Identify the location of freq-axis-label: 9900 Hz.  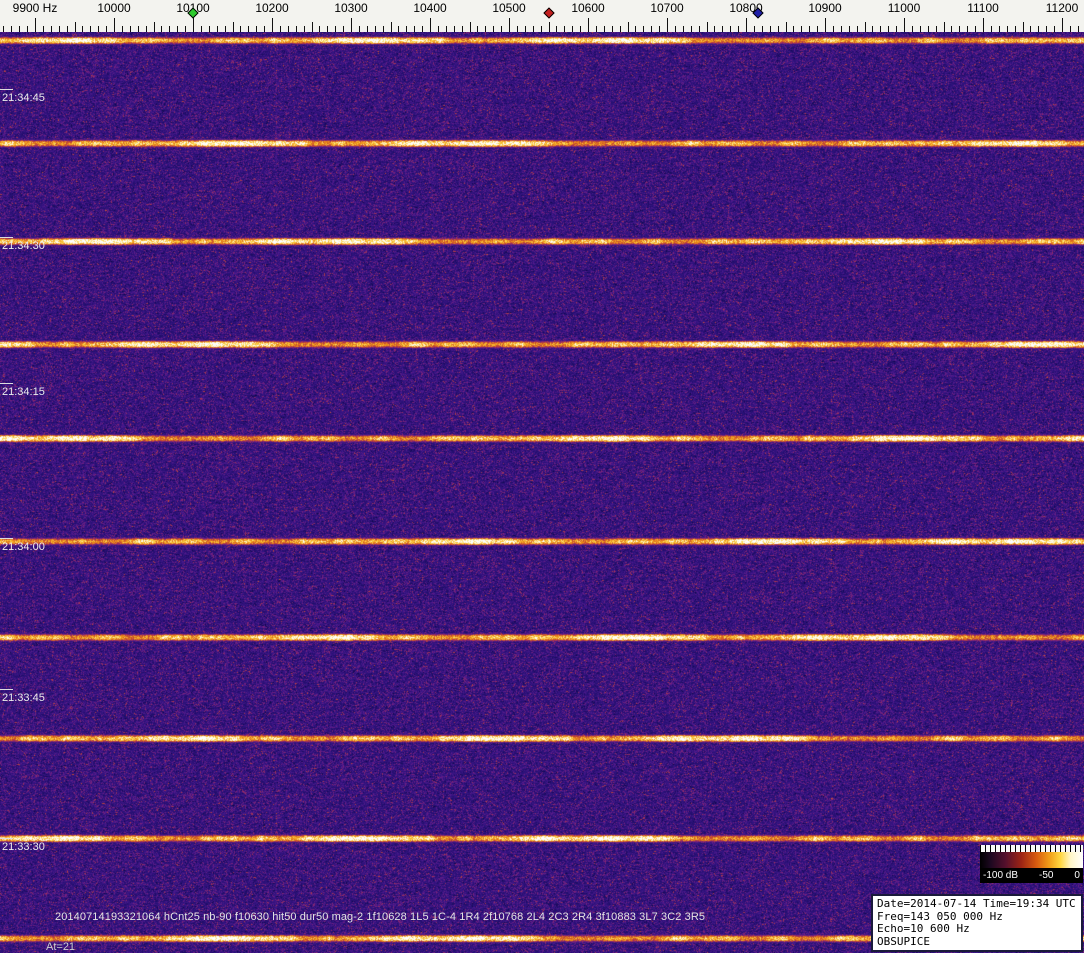
(35, 8).